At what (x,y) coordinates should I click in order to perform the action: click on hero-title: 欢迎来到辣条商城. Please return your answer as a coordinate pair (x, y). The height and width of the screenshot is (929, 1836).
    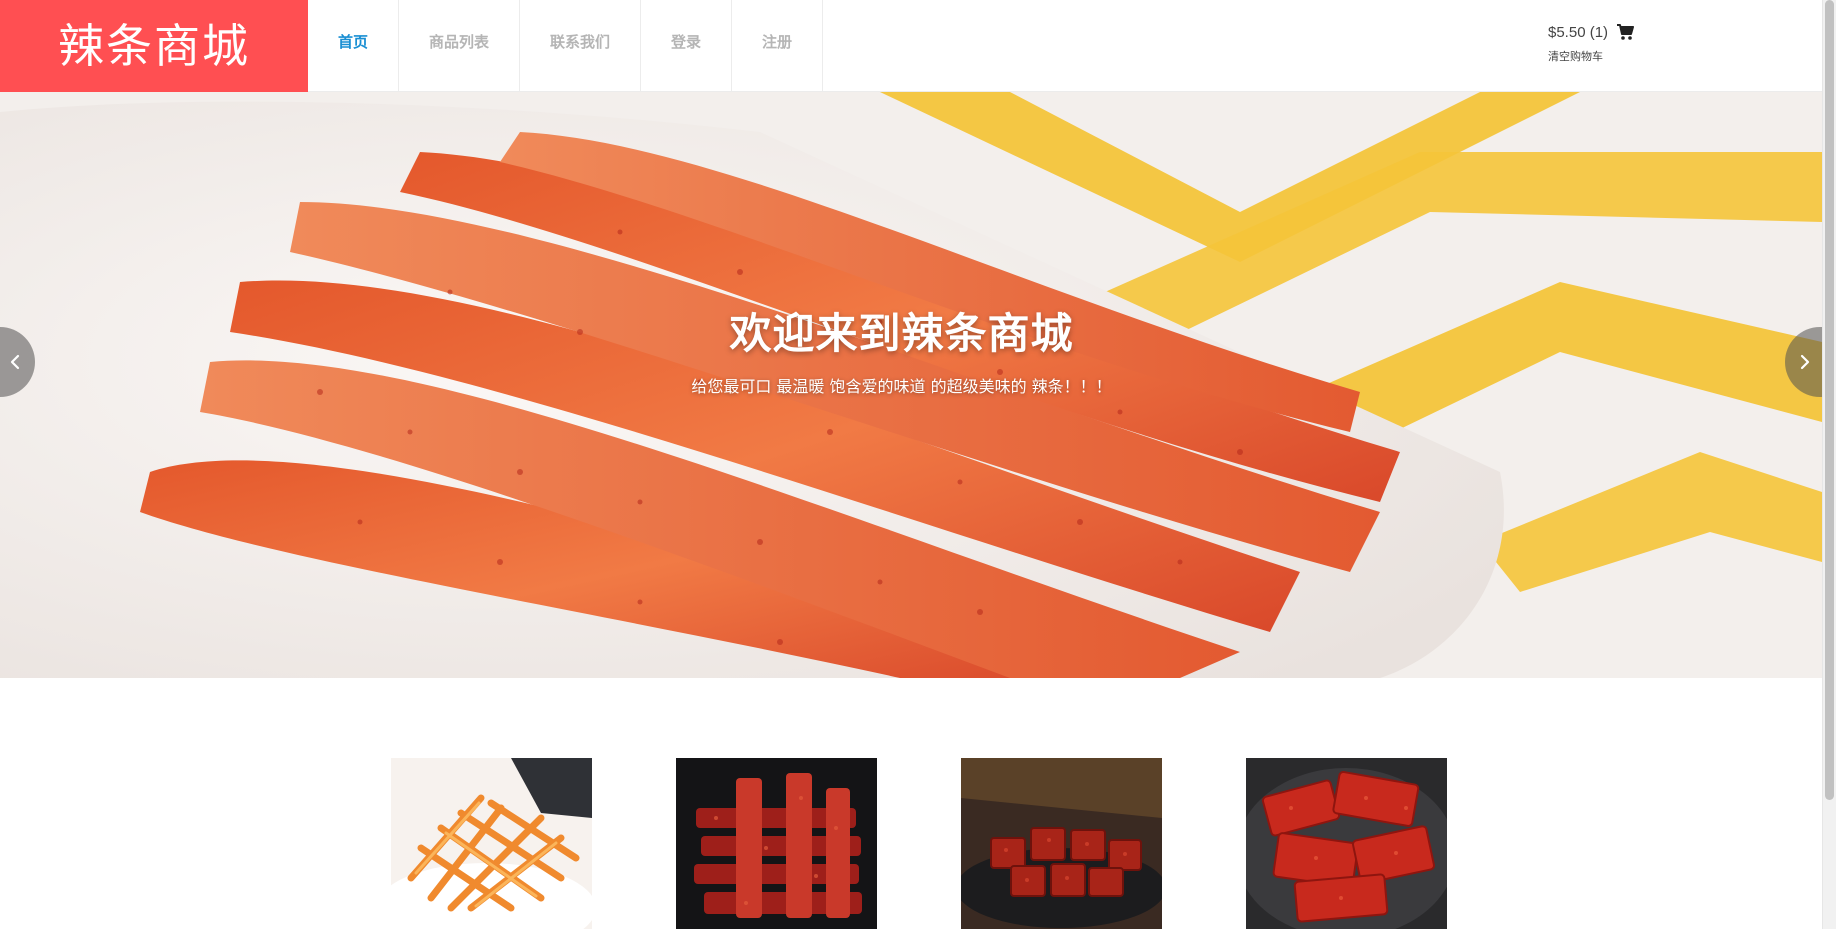
    Looking at the image, I should click on (901, 333).